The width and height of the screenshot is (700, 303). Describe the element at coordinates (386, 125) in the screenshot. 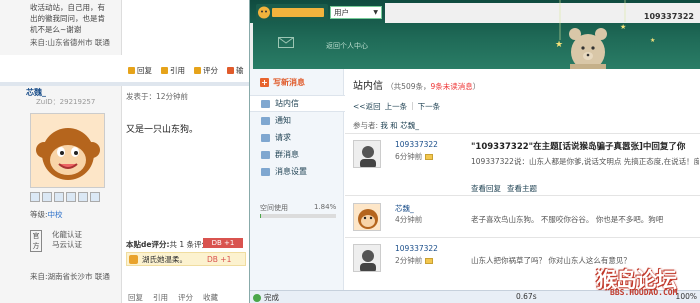

I see `participants: 参与者: 我 和 芯魏_` at that location.